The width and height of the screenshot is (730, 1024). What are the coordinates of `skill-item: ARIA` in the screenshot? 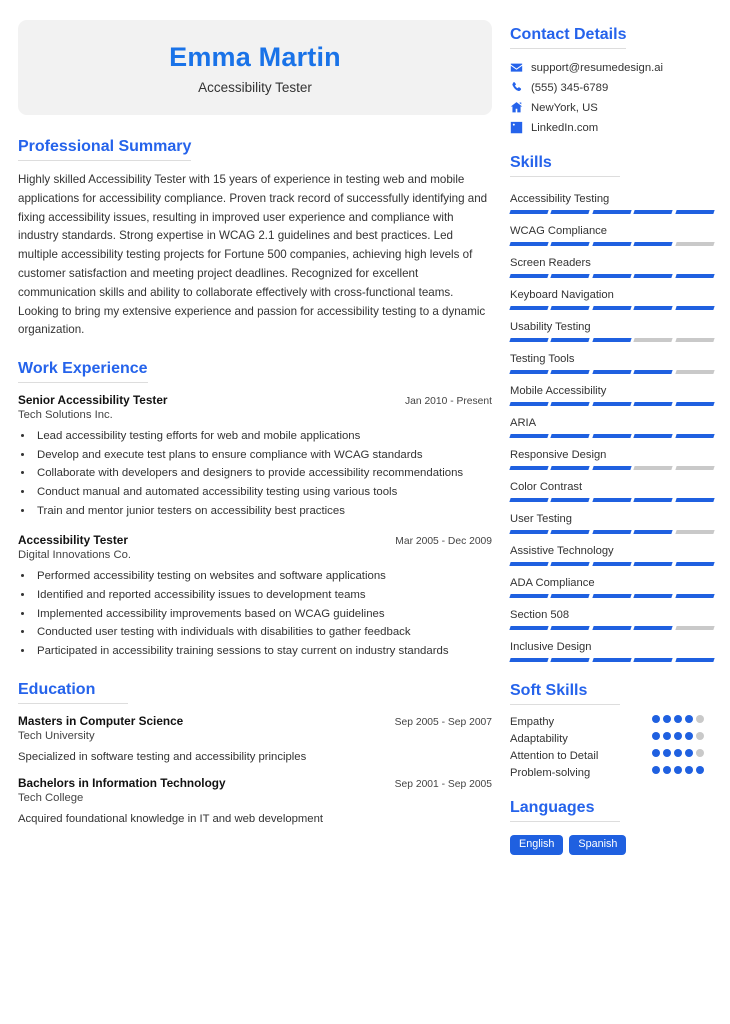 It's located at (612, 424).